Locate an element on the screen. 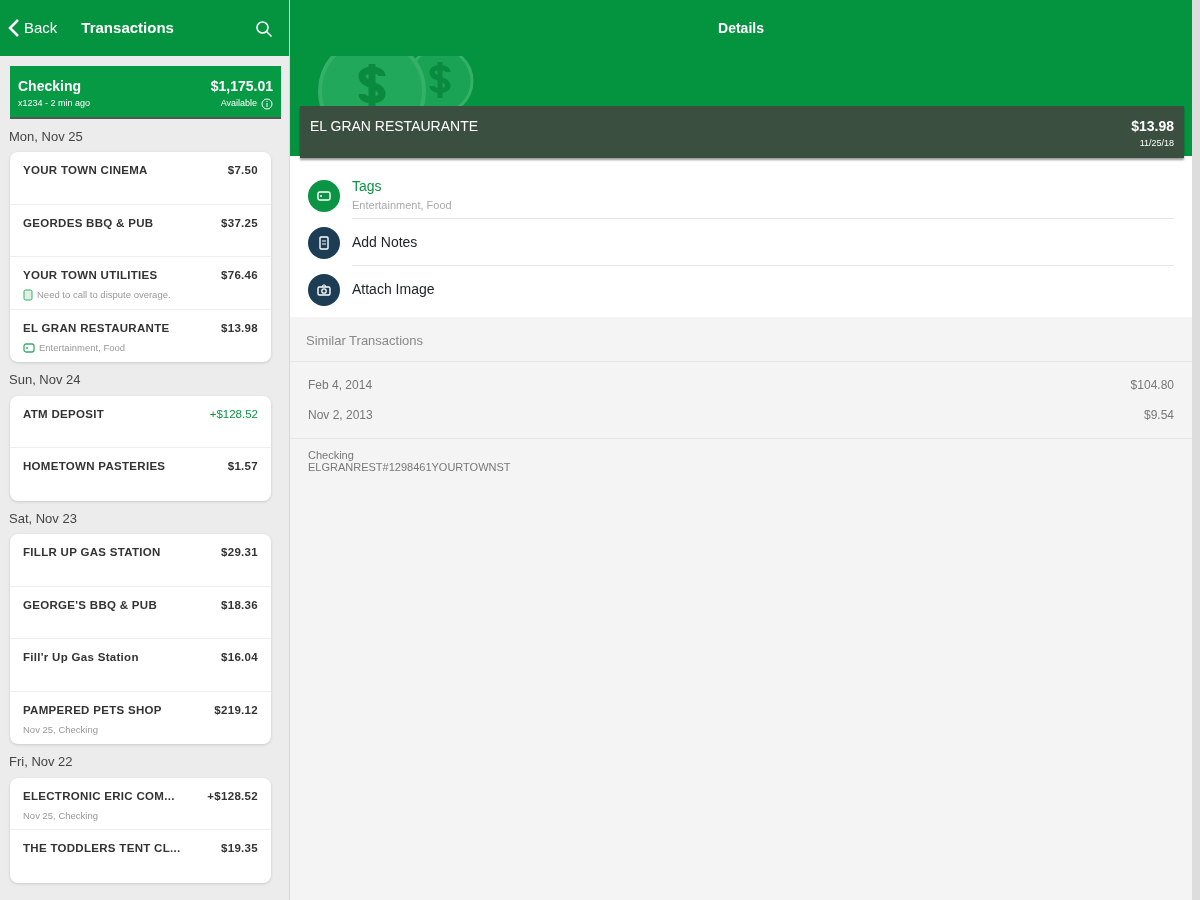 This screenshot has height=900, width=1200. transaction-row: EL GRAN RESTAURANTE $13.98 Entertainment, Food is located at coordinates (140, 335).